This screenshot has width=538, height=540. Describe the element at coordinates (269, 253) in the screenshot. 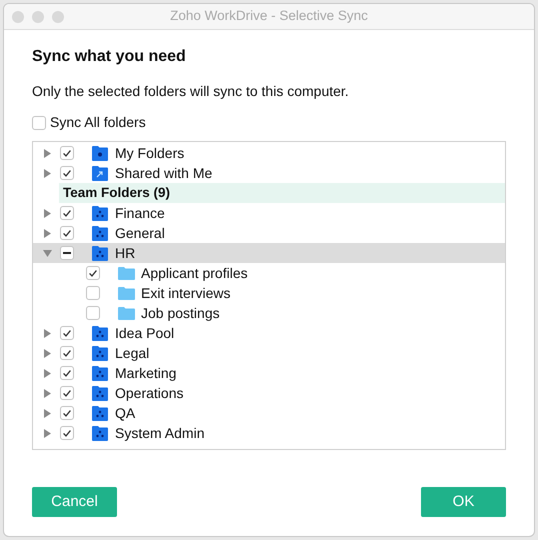

I see `tree-row: HR` at that location.